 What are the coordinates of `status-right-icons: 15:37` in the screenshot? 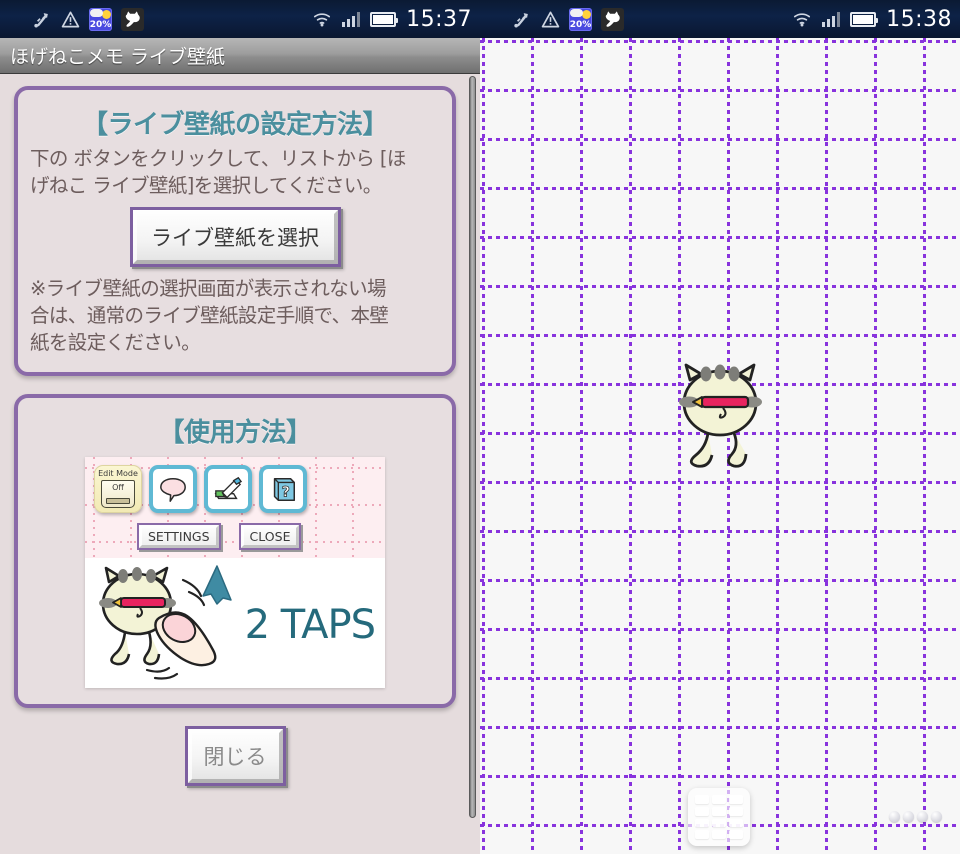 It's located at (392, 19).